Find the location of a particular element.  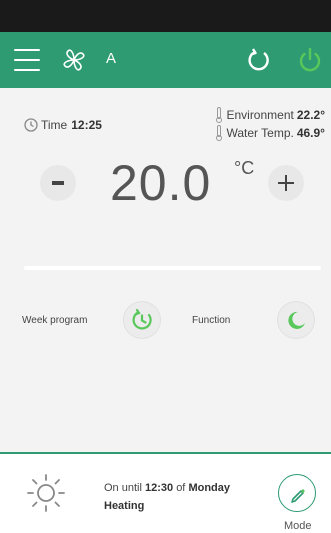

fan-mode-label: A is located at coordinates (111, 58).